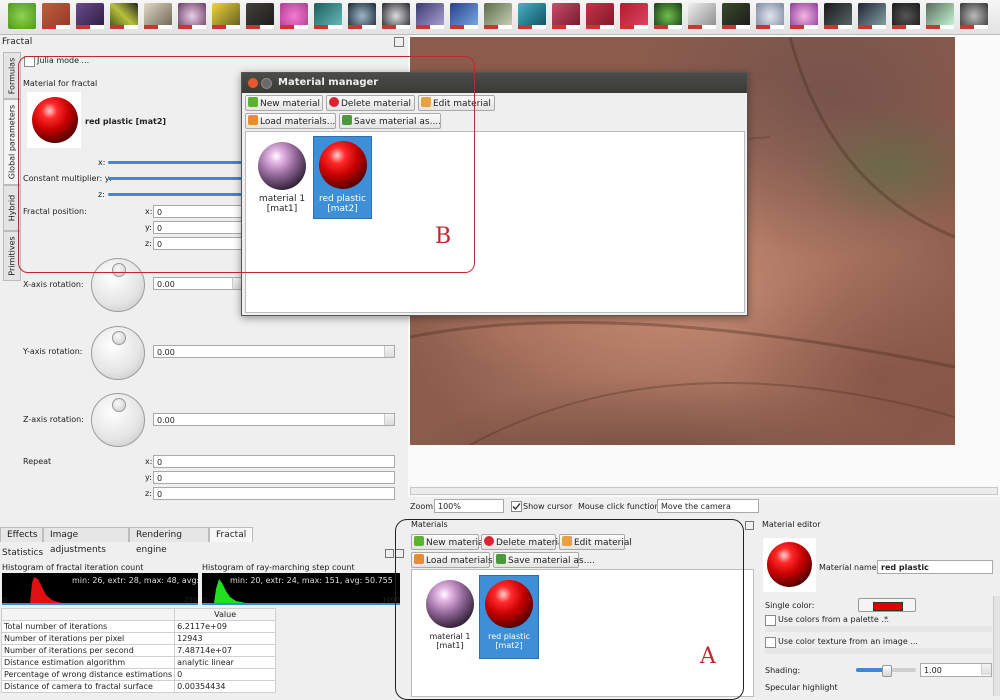 The height and width of the screenshot is (700, 1000). I want to click on repeat-x-label: x:, so click(149, 461).